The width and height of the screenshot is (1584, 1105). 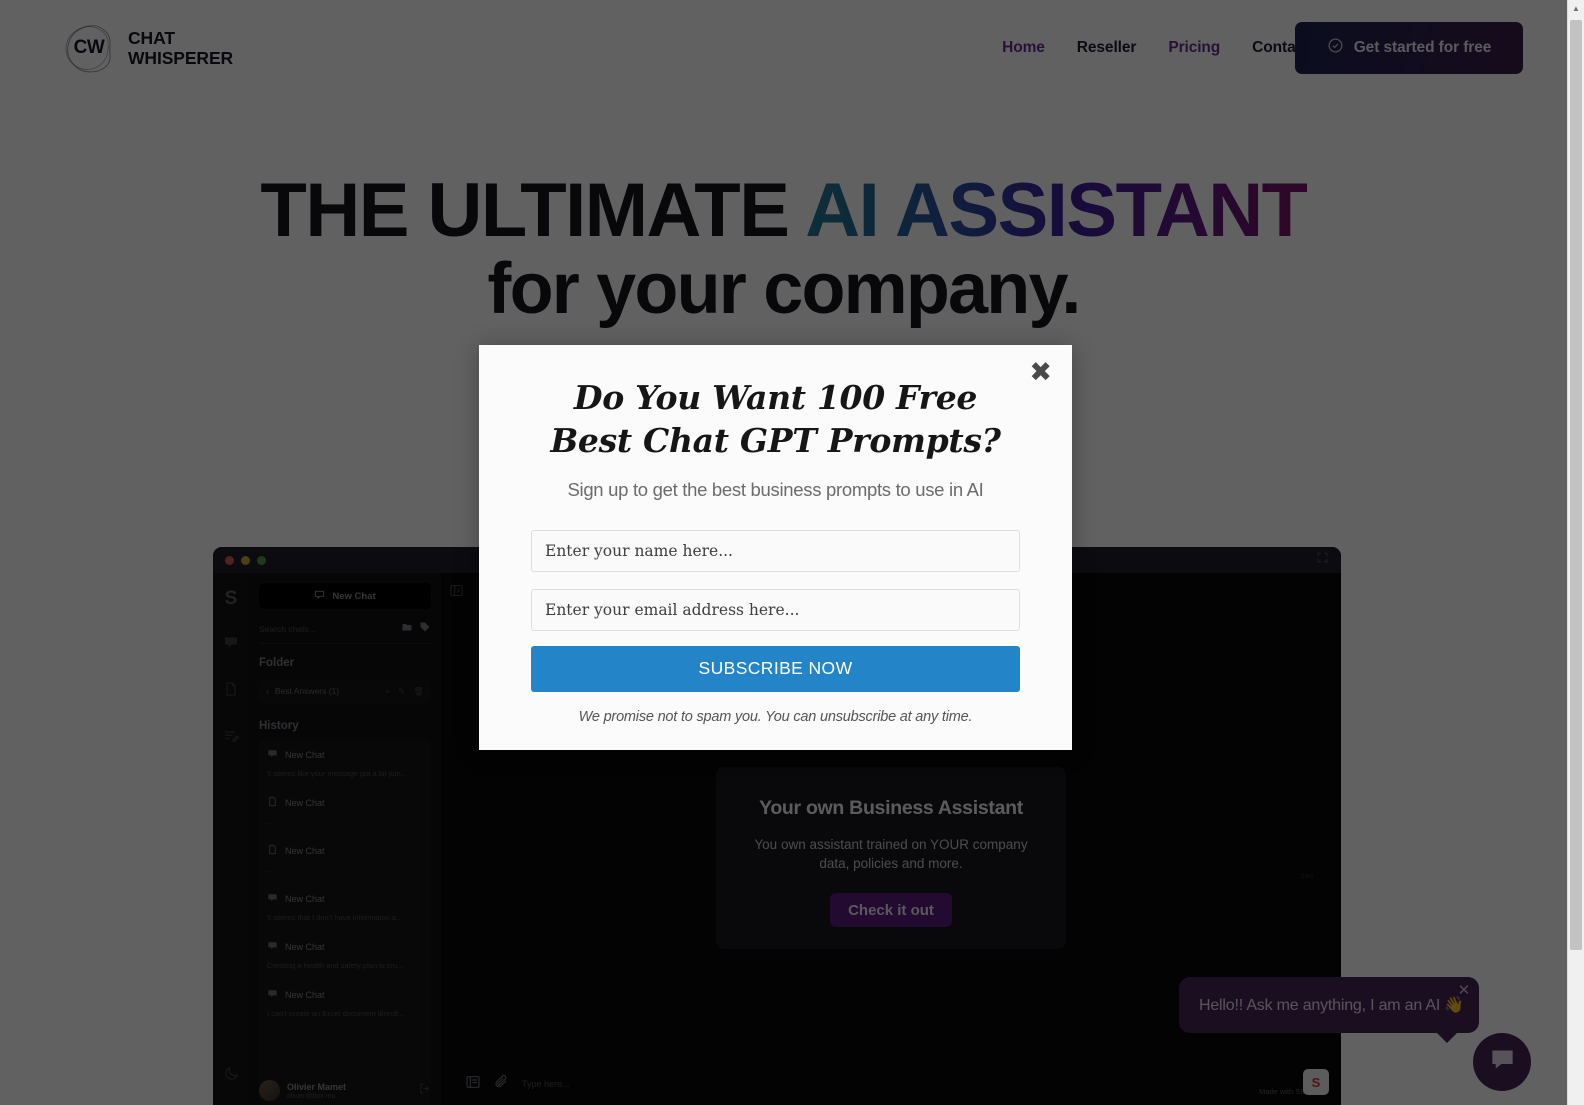 I want to click on modal-close-button: ✖, so click(x=1040, y=372).